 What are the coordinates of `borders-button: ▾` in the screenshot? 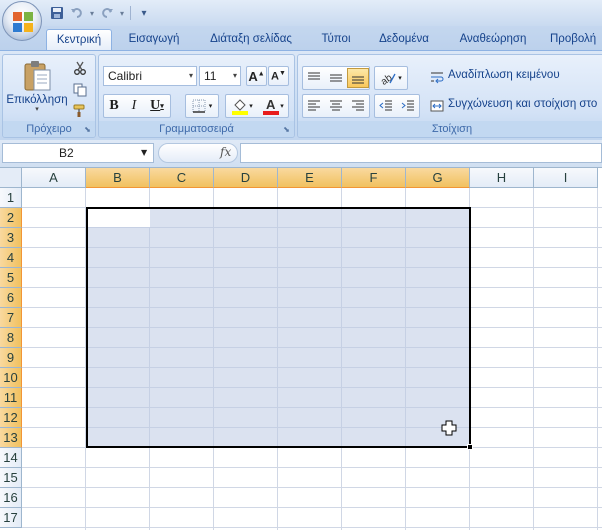 It's located at (202, 106).